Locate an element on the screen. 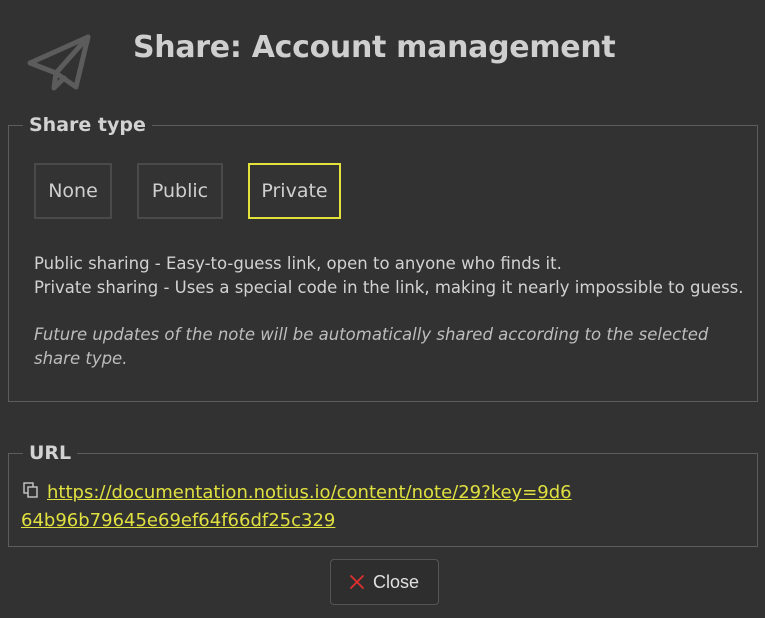 The height and width of the screenshot is (618, 765). close-button: Close is located at coordinates (384, 582).